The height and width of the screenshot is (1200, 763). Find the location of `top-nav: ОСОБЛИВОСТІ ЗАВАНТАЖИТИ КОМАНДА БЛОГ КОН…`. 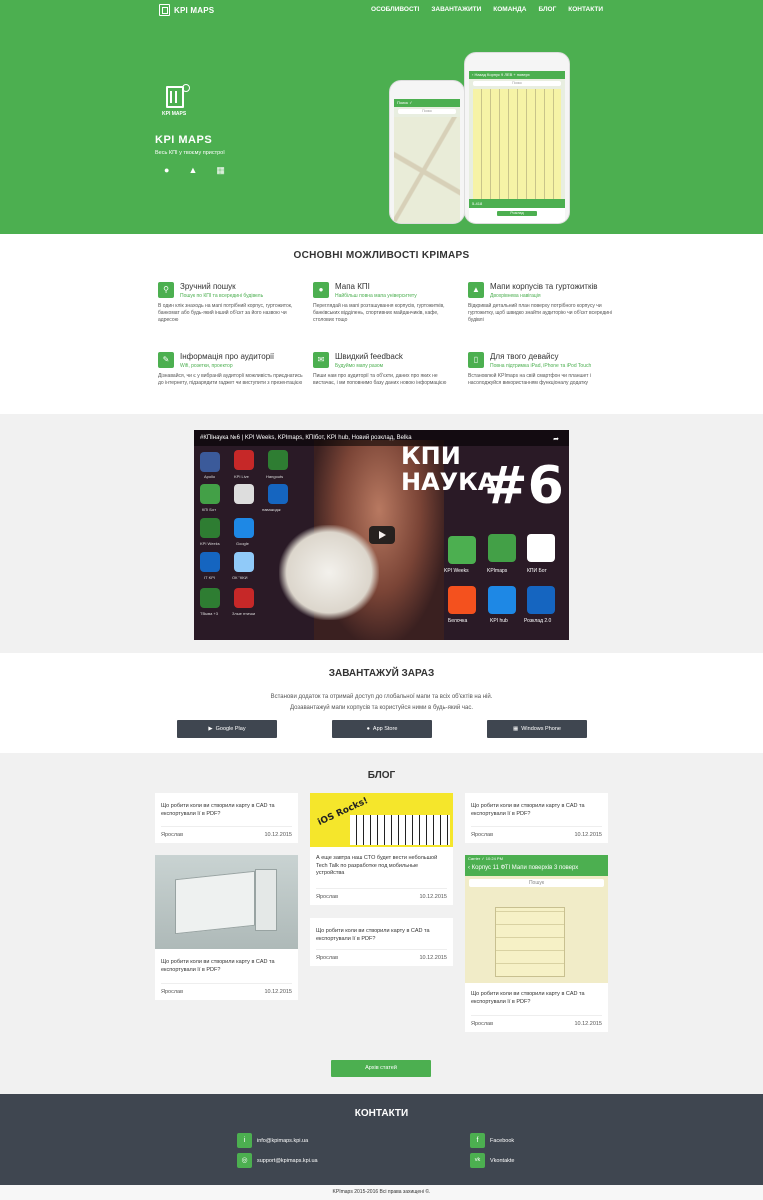

top-nav: ОСОБЛИВОСТІ ЗАВАНТАЖИТИ КОМАНДА БЛОГ КОН… is located at coordinates (487, 9).